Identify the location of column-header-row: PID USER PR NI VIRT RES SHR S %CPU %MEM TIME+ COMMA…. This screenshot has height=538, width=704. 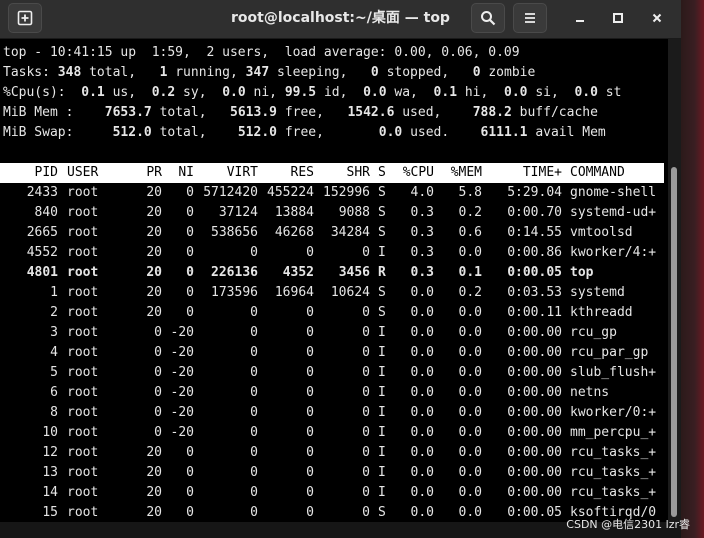
(332, 173).